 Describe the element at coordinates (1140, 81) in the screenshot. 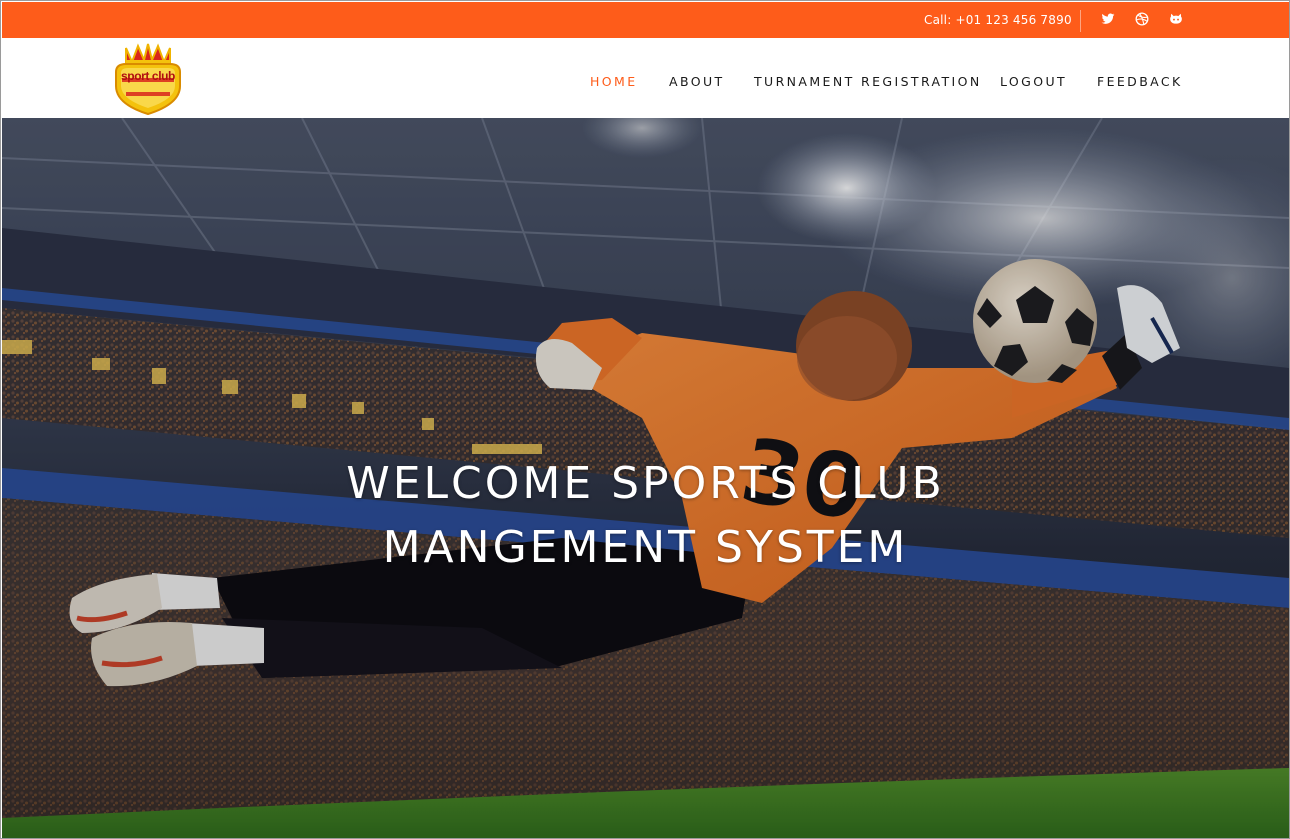

I see `nav-feedback: FEEDBACK` at that location.